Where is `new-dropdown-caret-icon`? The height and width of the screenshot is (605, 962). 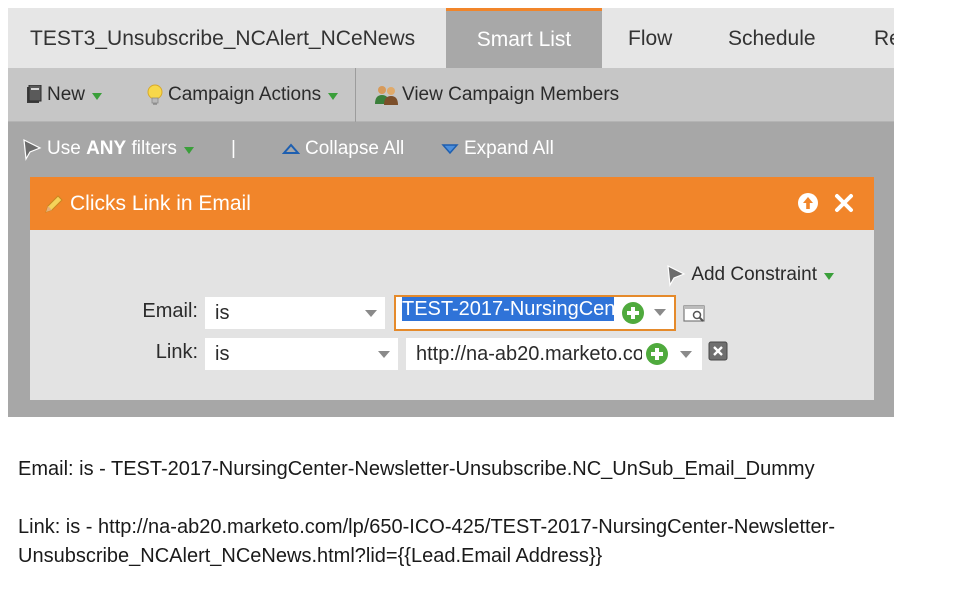 new-dropdown-caret-icon is located at coordinates (97, 96).